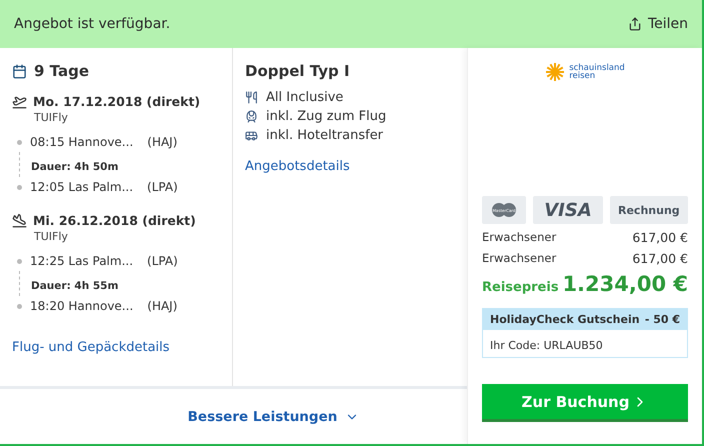  Describe the element at coordinates (92, 24) in the screenshot. I see `banner-message: Angebot ist verfügbar.` at that location.